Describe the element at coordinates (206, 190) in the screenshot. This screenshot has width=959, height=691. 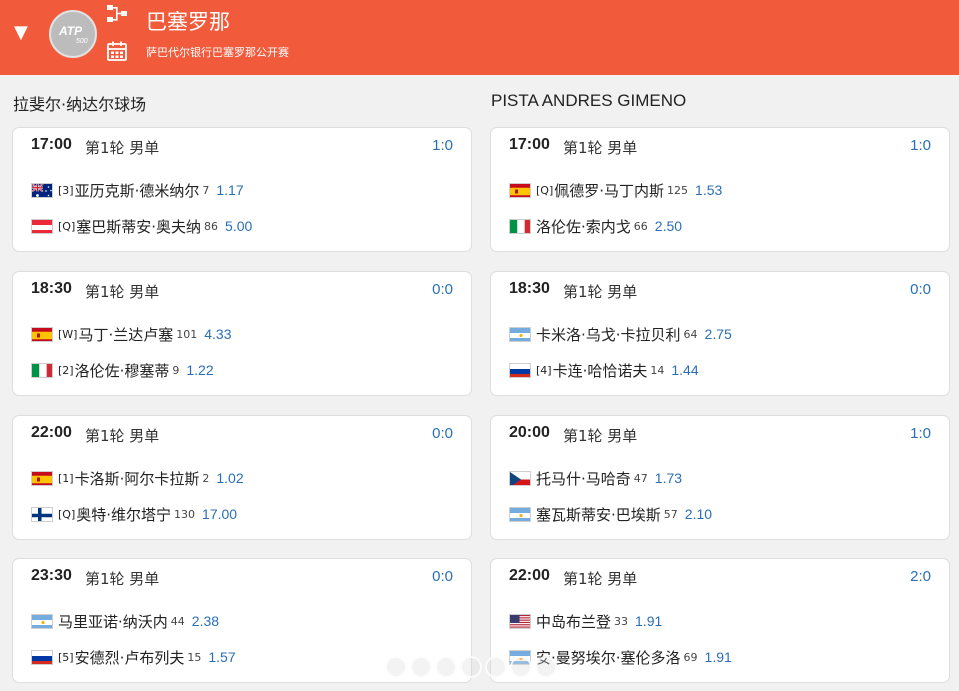
I see `player-rank: 7` at that location.